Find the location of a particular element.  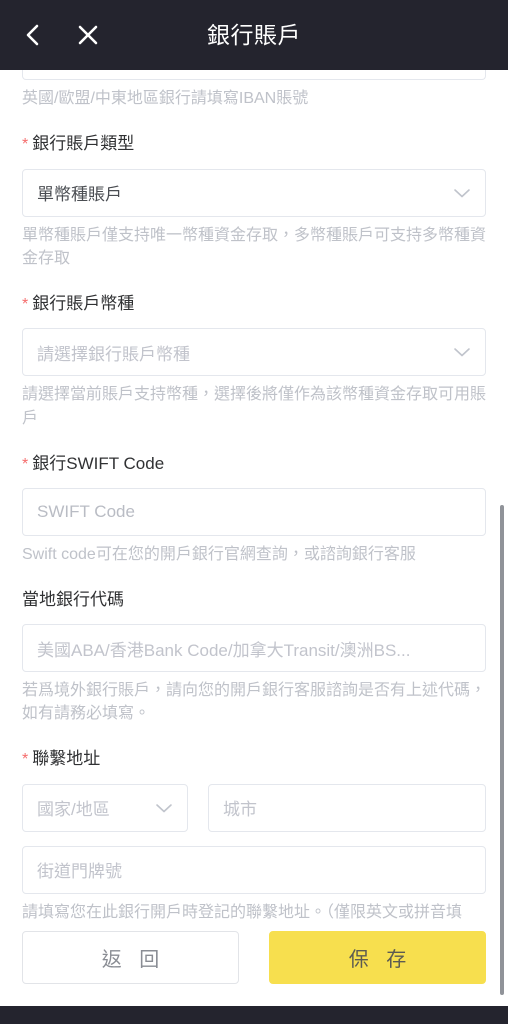

hint-contact-address: 請填寫您在此銀行開戶時登記的聯繫地址。（僅限英文或拼音填寫） is located at coordinates (242, 911).